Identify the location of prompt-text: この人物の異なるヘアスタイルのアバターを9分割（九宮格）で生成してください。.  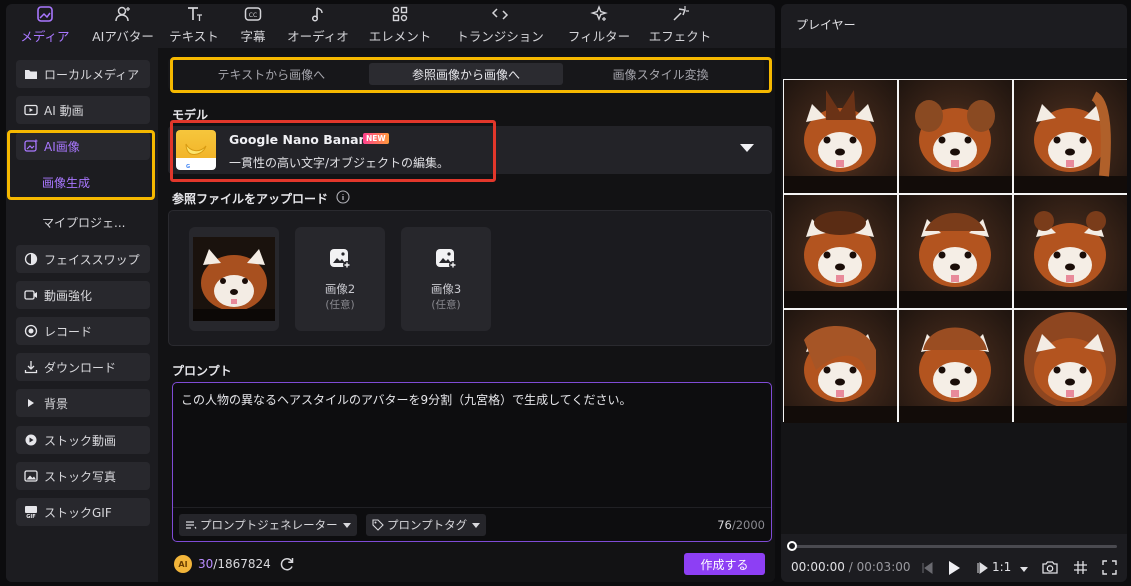
(406, 399).